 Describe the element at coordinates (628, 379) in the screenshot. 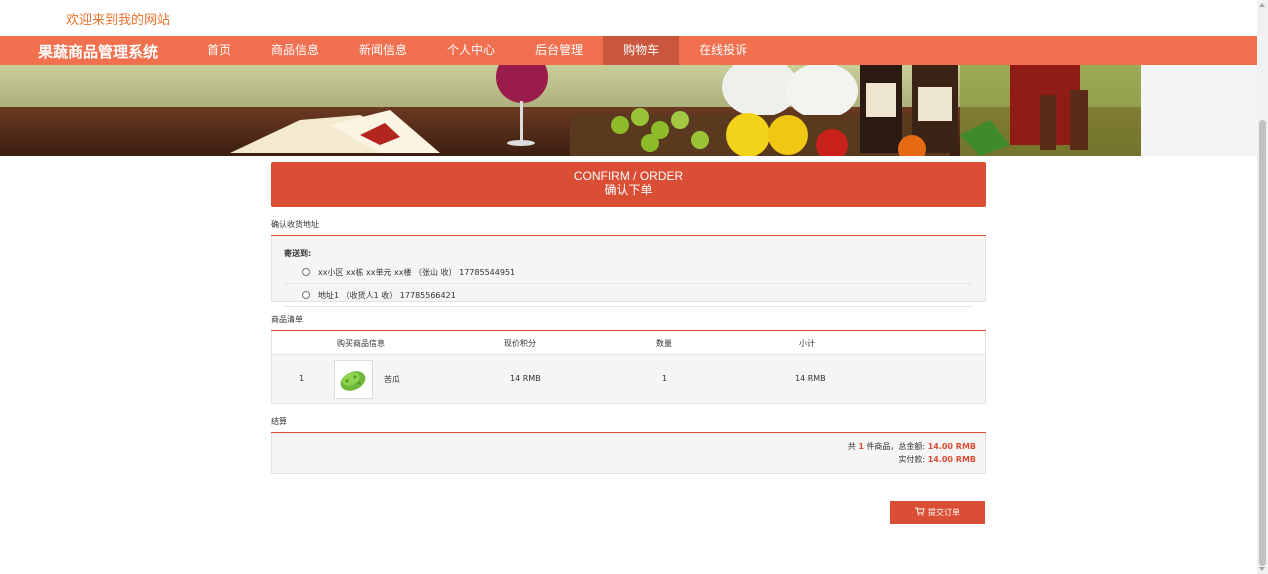

I see `table-row: 1 苦瓜 14 RMB 1 14 RMB` at that location.